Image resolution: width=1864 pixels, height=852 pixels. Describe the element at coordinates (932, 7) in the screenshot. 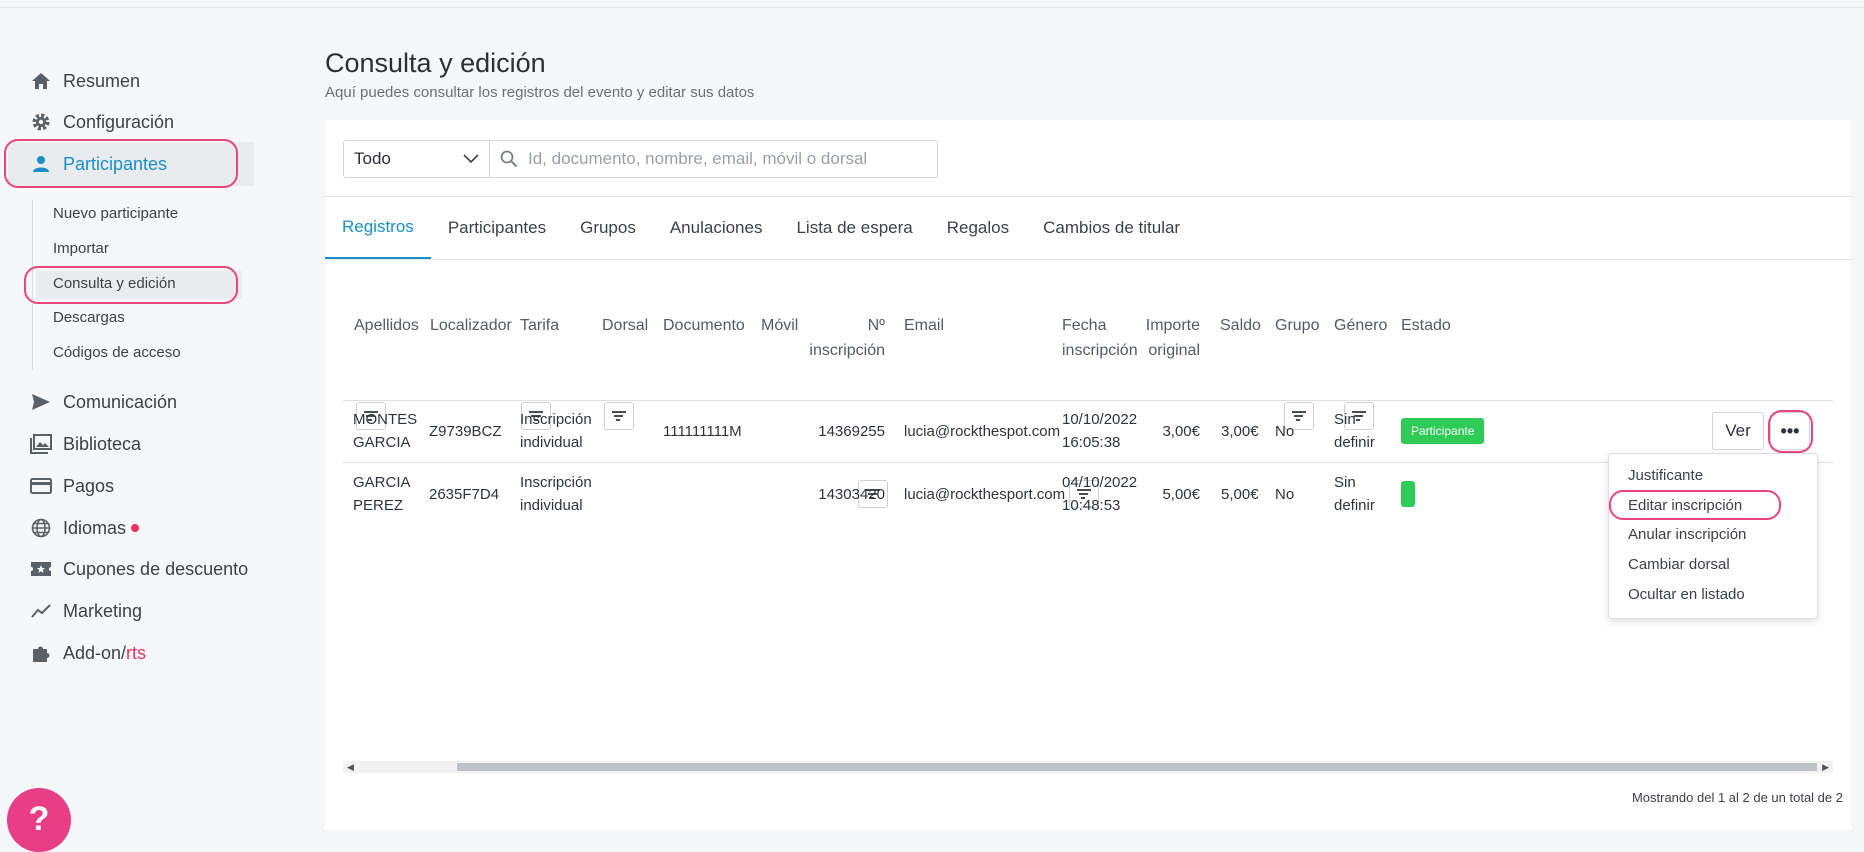

I see `top-divider` at that location.